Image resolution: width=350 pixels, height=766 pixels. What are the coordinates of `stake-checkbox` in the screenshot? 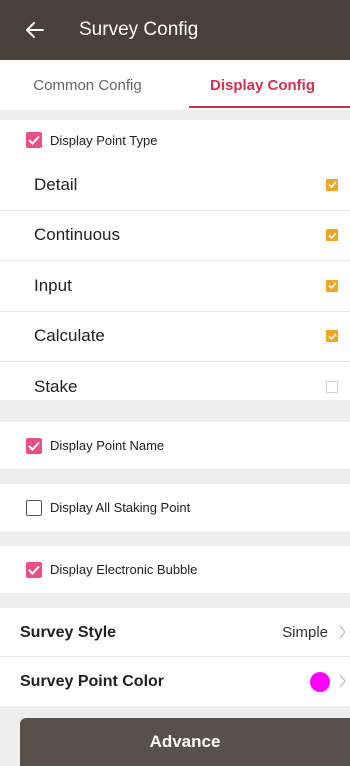 It's located at (332, 386).